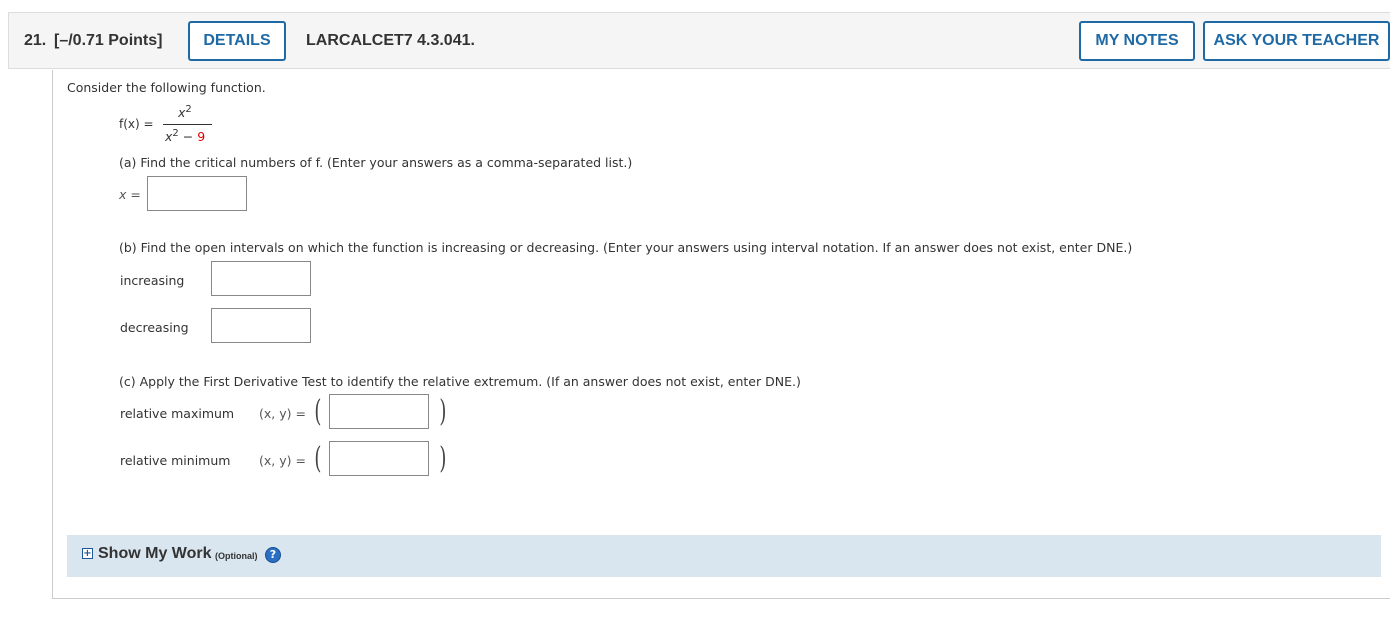 Image resolution: width=1390 pixels, height=617 pixels. What do you see at coordinates (390, 40) in the screenshot?
I see `problem-id: LARCALCET7 4.3.041.` at bounding box center [390, 40].